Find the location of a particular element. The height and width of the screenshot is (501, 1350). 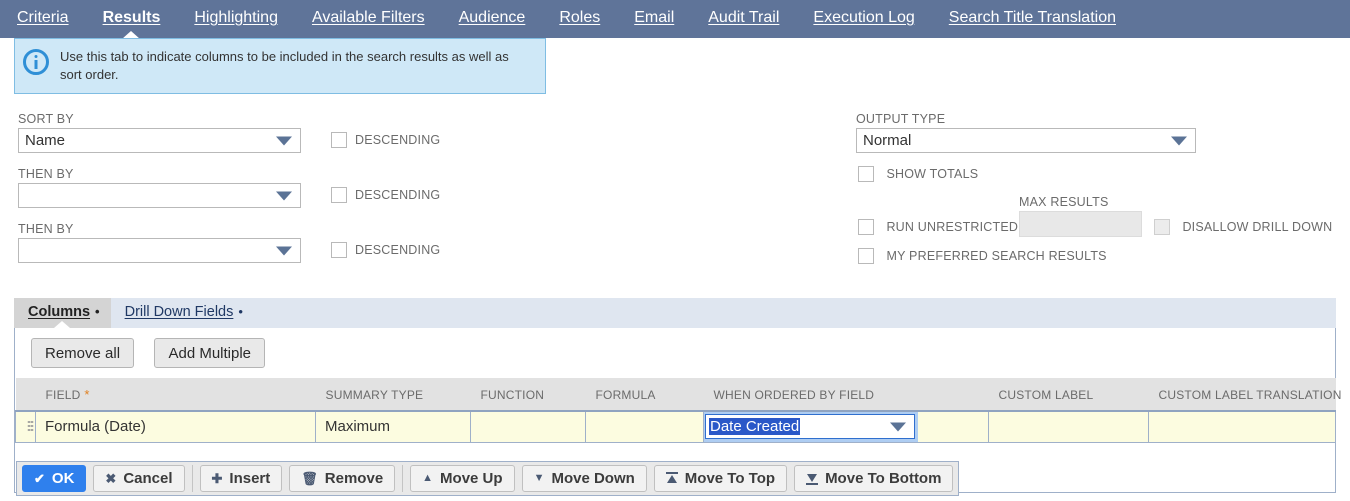

drag-handle-icon is located at coordinates (30, 425).